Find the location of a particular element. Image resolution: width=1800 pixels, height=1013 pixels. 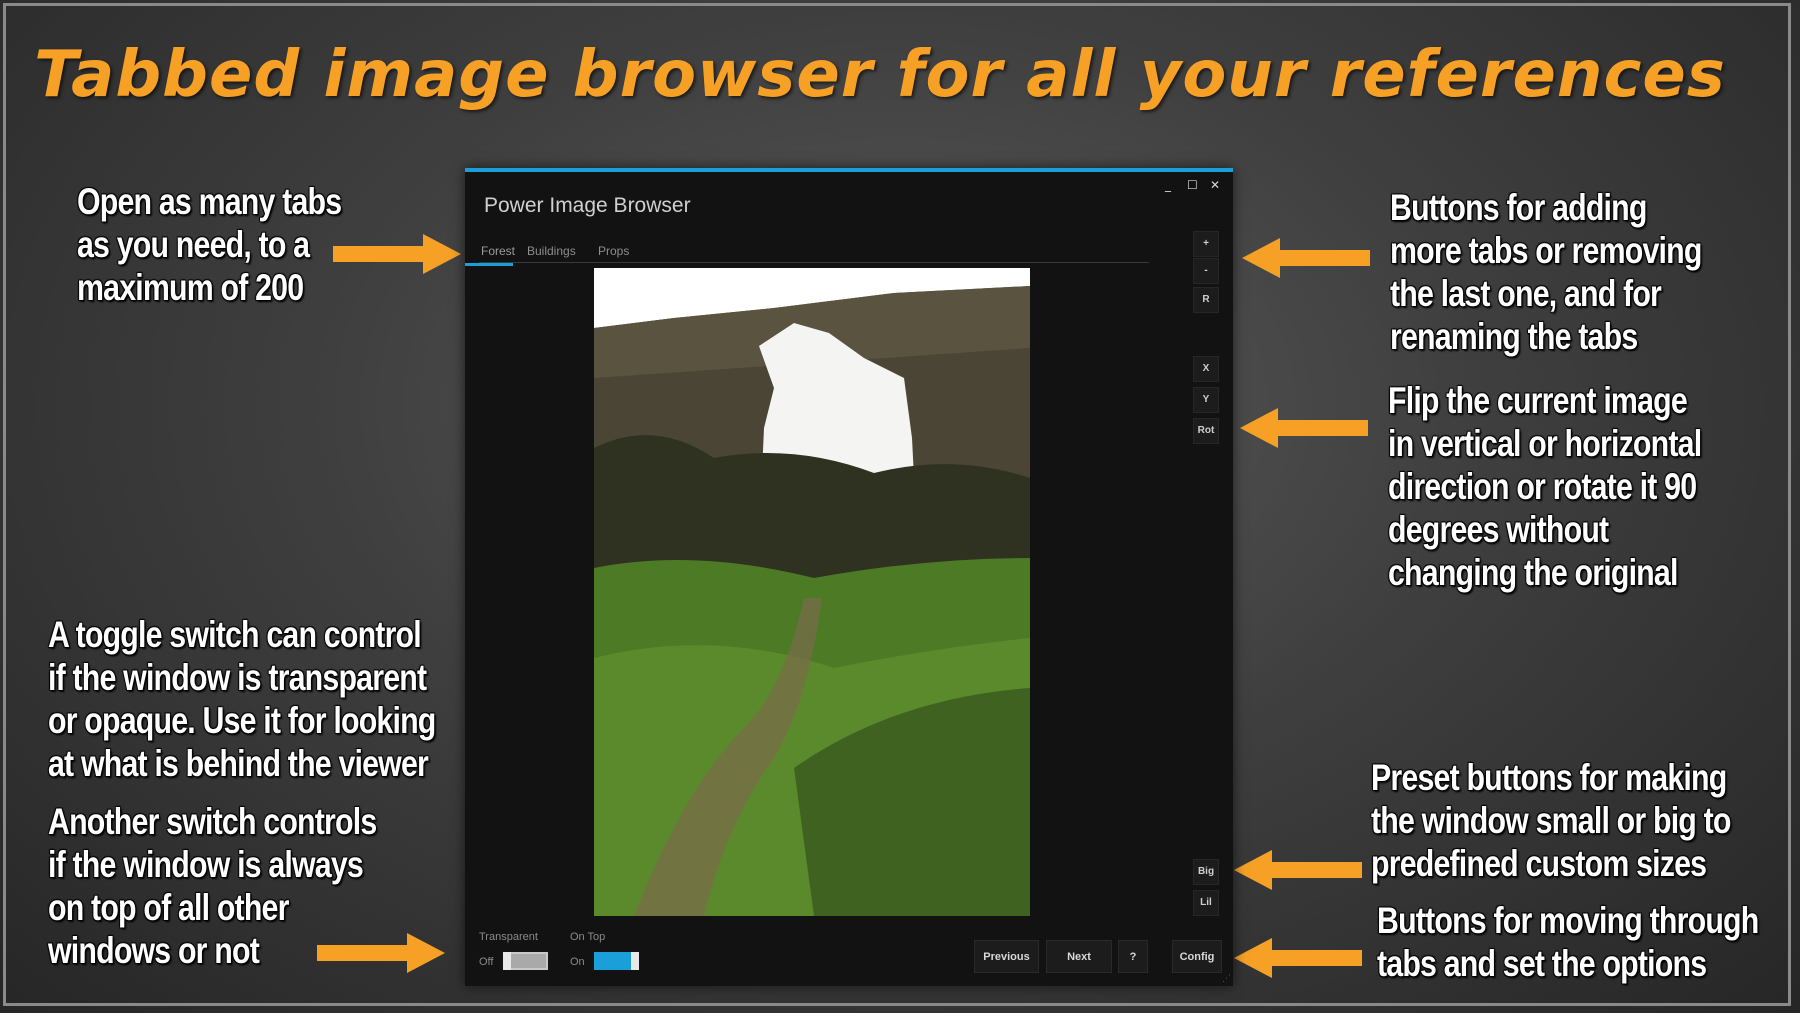

big-size-button: Big is located at coordinates (1206, 872).